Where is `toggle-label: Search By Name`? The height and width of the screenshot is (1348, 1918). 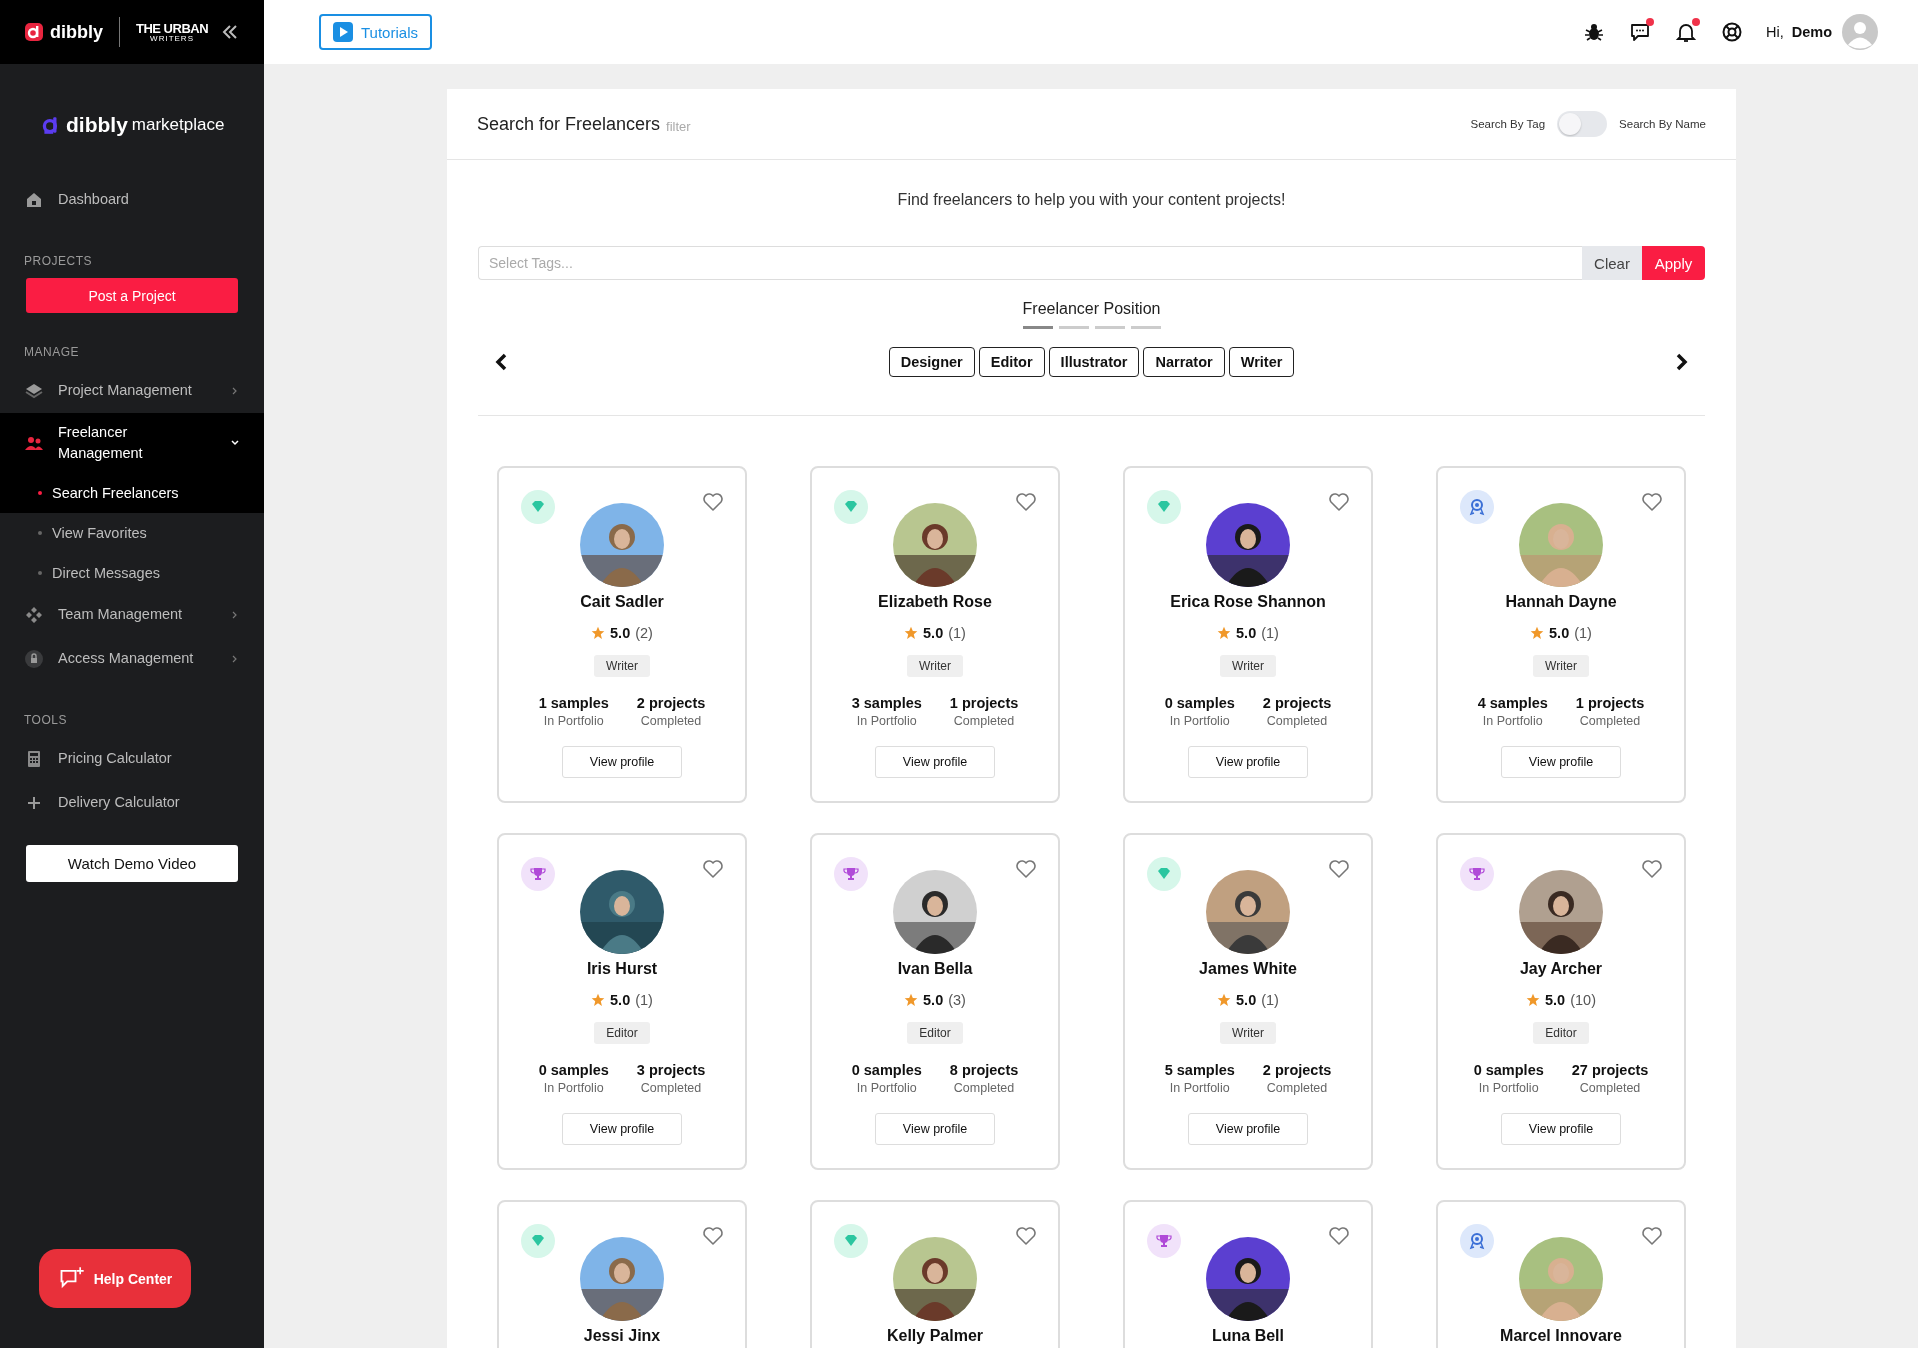 toggle-label: Search By Name is located at coordinates (1662, 124).